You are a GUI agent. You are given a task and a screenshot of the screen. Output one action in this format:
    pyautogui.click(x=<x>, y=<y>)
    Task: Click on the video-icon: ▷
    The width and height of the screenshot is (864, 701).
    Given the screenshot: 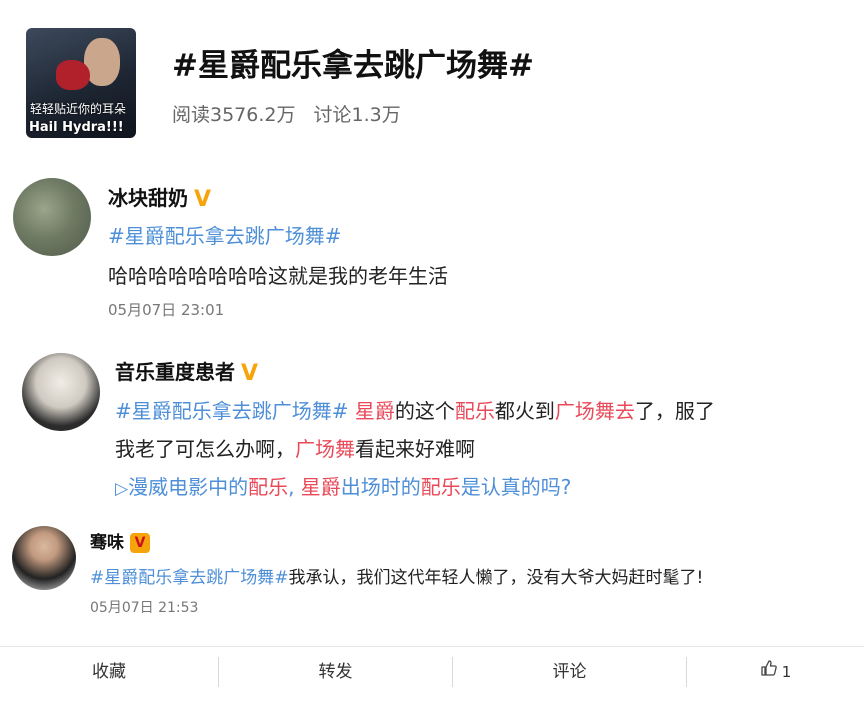 What is the action you would take?
    pyautogui.click(x=122, y=489)
    